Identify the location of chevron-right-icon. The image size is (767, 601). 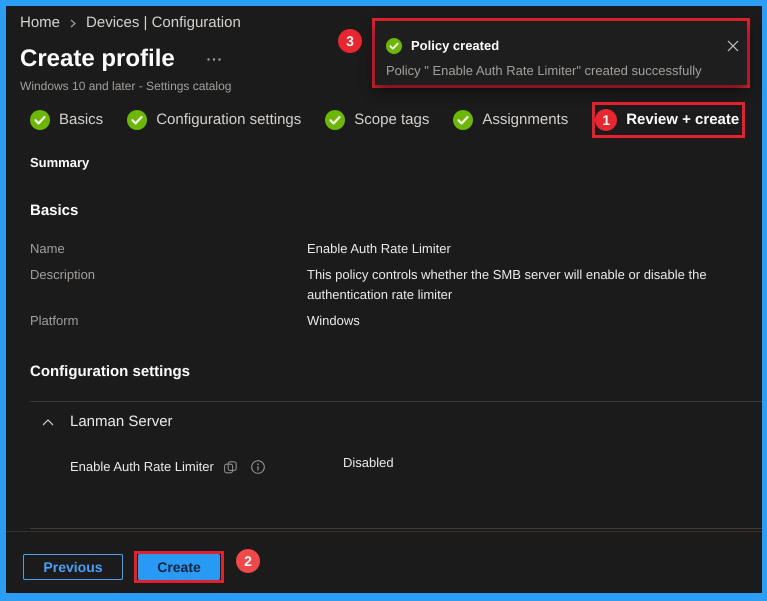
(73, 23).